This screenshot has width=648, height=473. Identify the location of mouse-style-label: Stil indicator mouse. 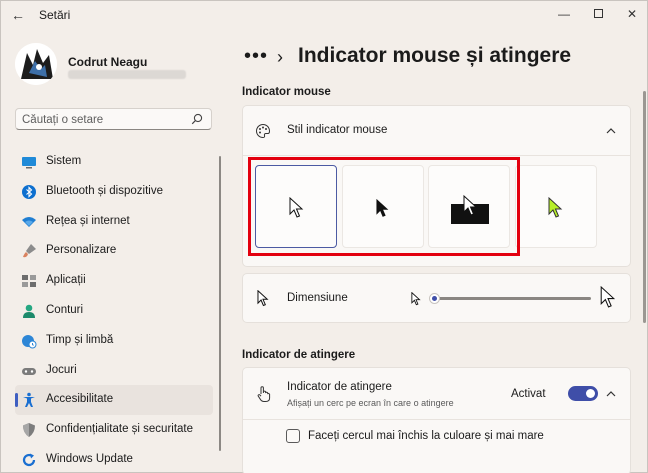
(337, 130).